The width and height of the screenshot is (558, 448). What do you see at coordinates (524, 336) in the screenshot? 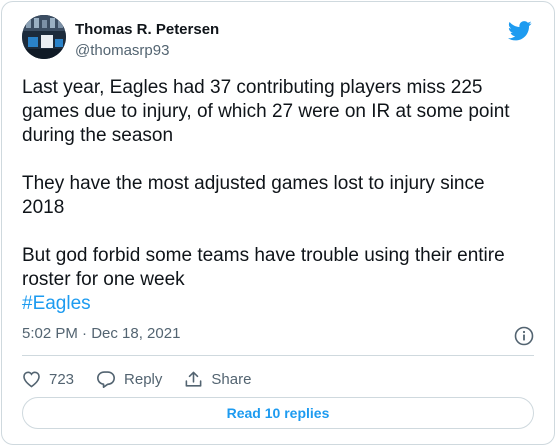
I see `info-icon` at bounding box center [524, 336].